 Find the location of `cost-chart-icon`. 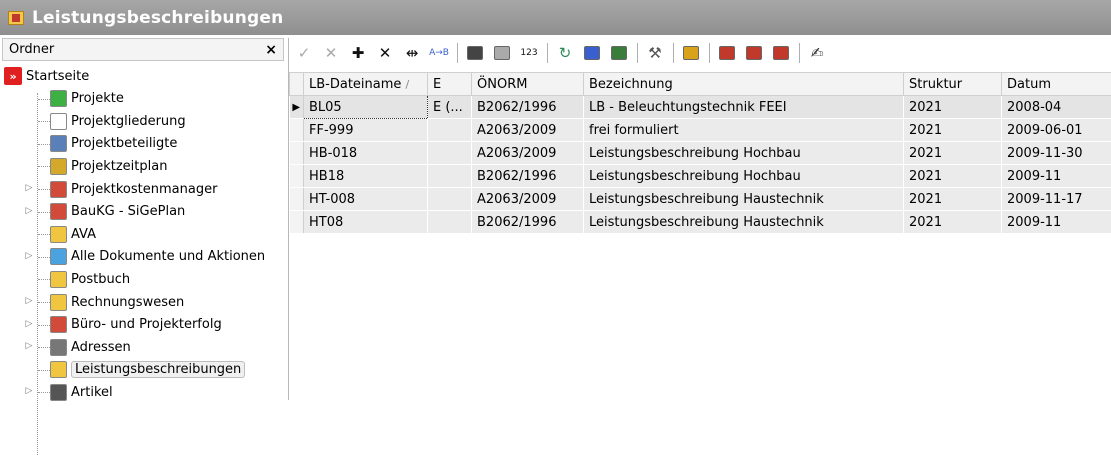

cost-chart-icon is located at coordinates (58, 189).